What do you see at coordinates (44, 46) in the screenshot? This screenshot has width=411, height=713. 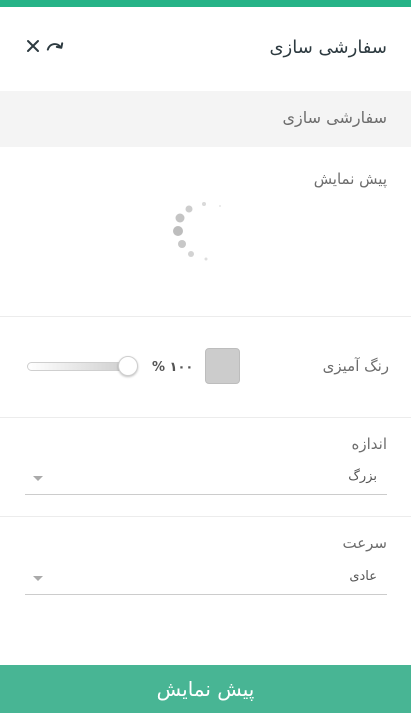 I see `header-actions` at bounding box center [44, 46].